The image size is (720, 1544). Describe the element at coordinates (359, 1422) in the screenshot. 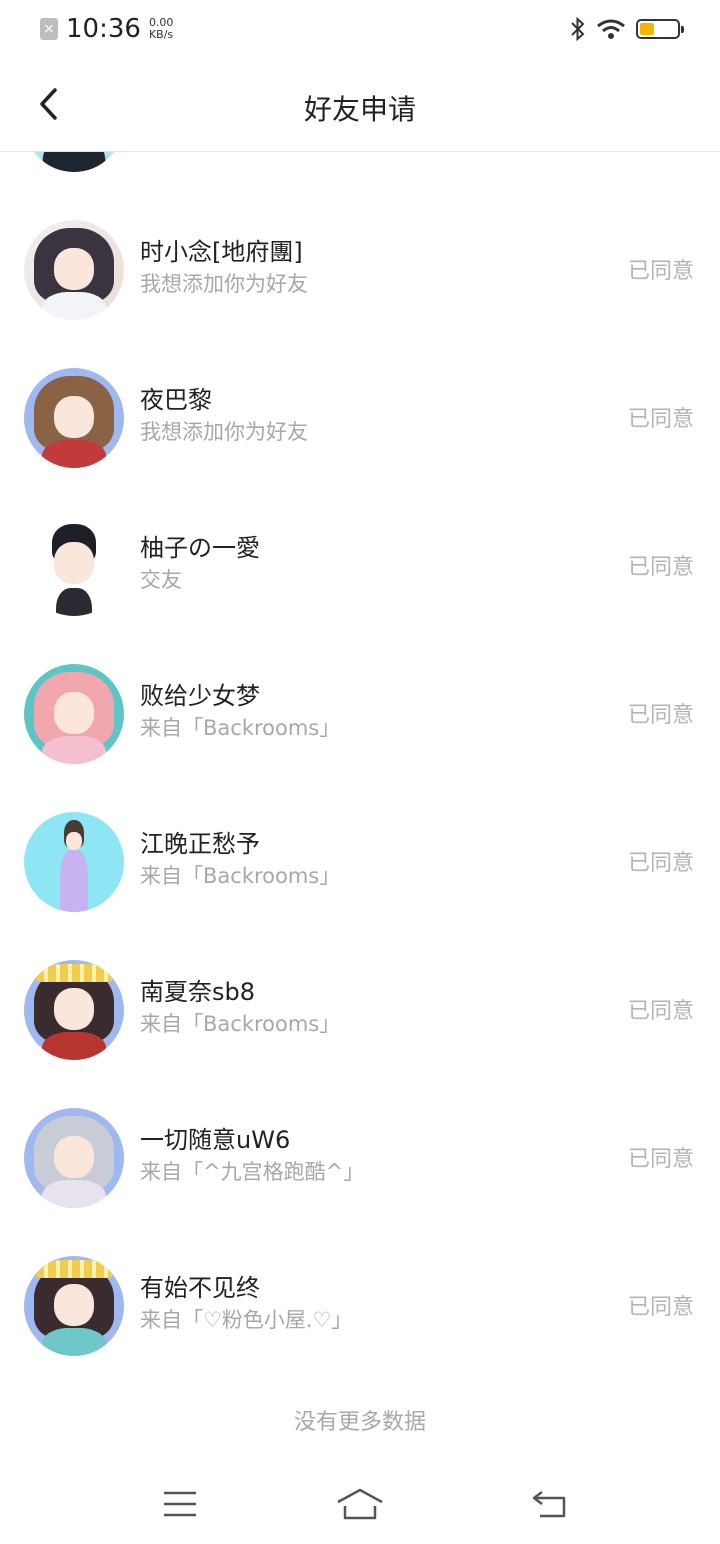

I see `no-more-data-text: 没有更多数据` at that location.